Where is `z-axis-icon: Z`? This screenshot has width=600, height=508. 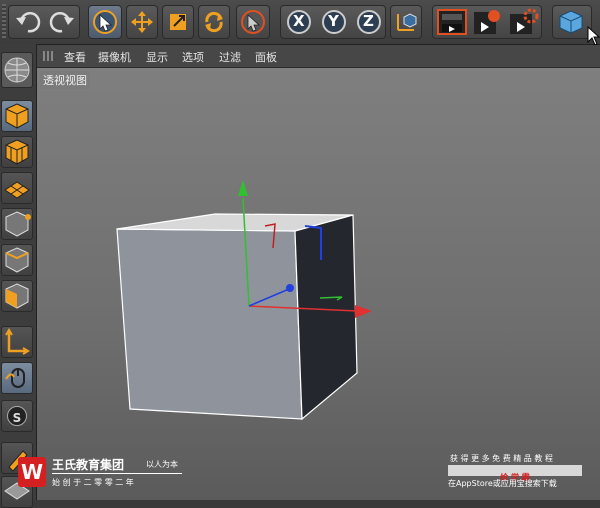
z-axis-icon: Z is located at coordinates (369, 22).